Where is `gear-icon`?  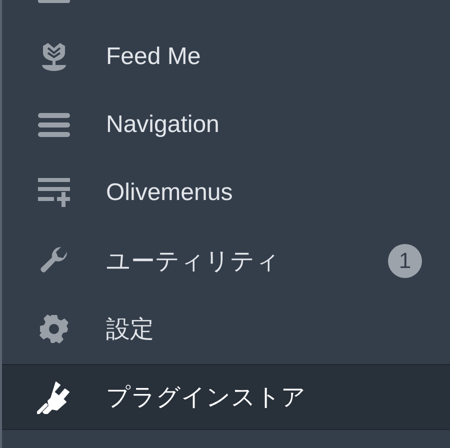 gear-icon is located at coordinates (54, 329).